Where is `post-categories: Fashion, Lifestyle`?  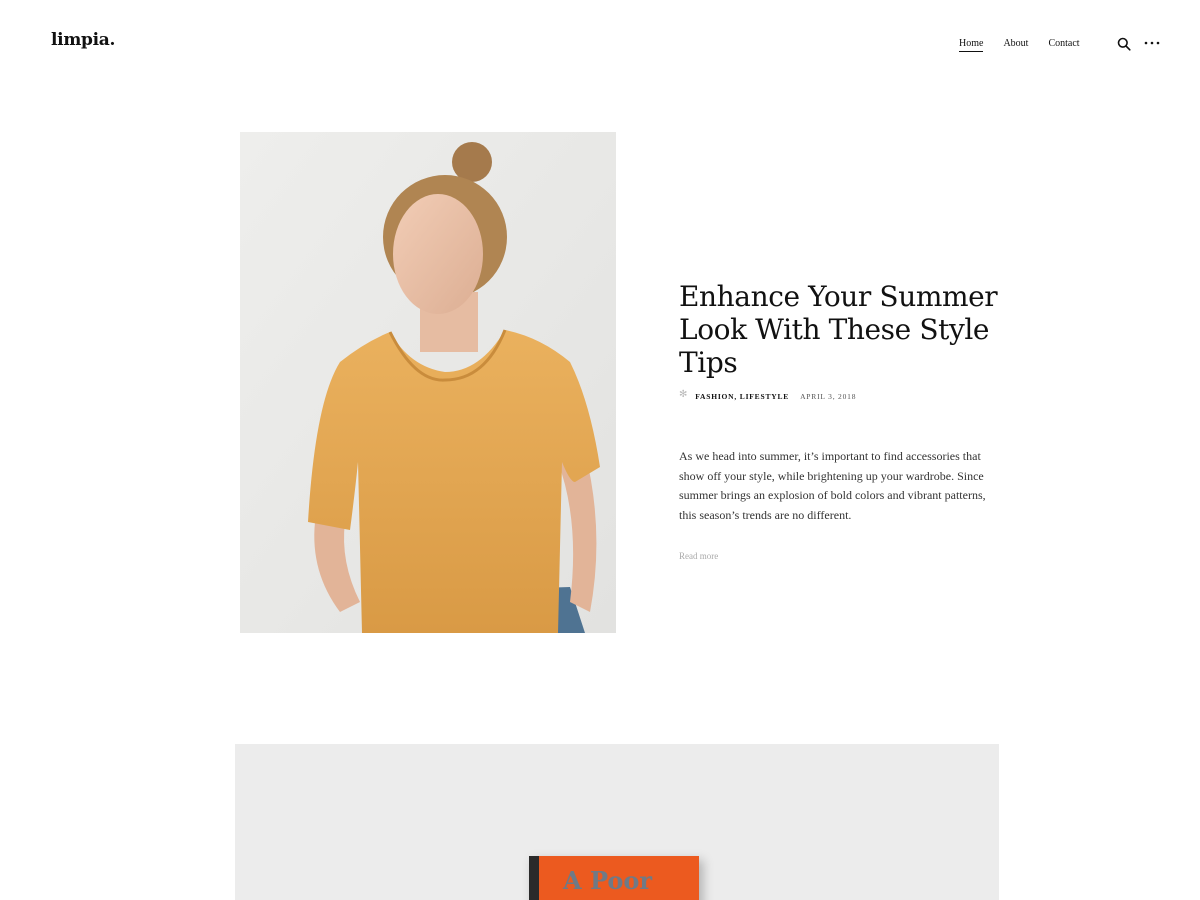
post-categories: Fashion, Lifestyle is located at coordinates (742, 396).